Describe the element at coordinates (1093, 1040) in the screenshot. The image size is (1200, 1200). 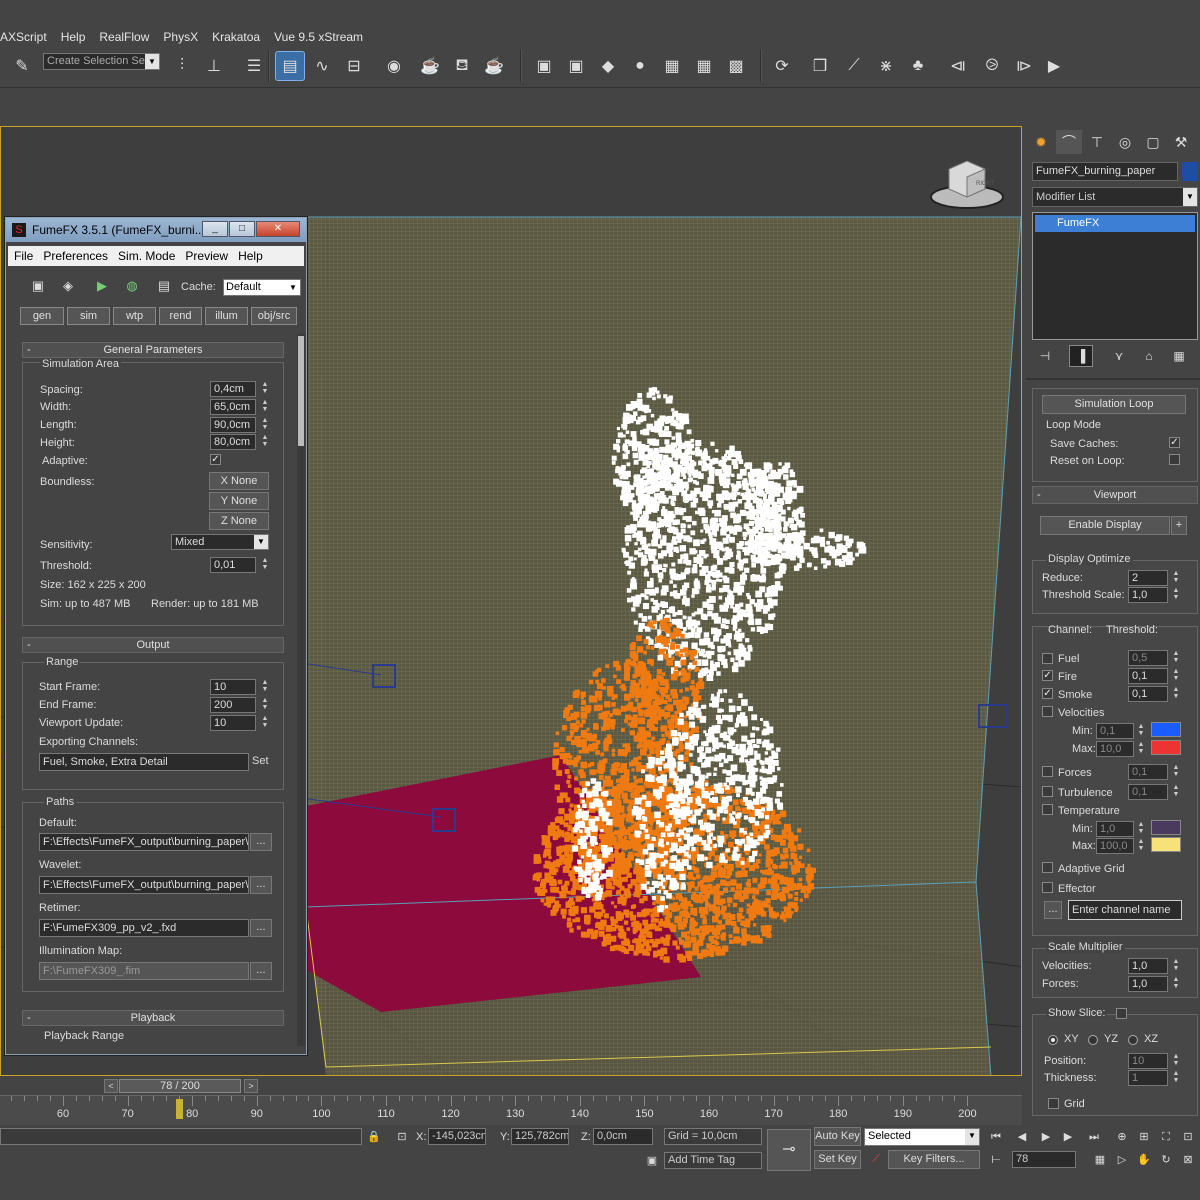
I see `slice-yz-radio` at that location.